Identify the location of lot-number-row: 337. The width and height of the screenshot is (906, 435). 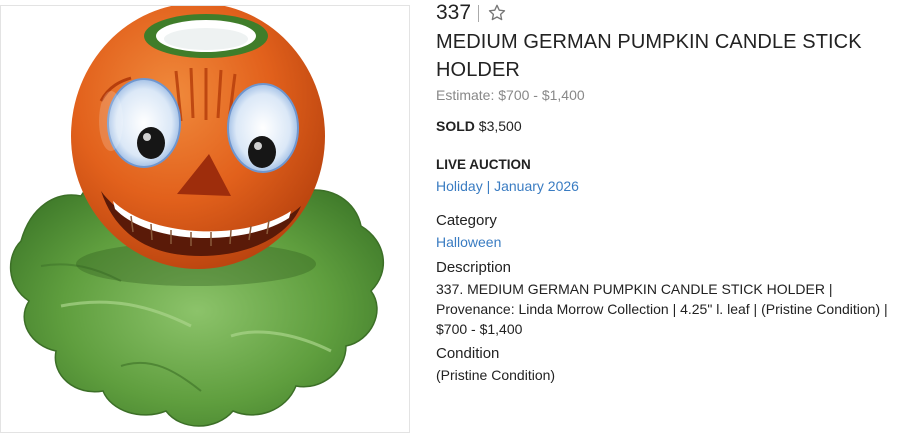
(471, 13).